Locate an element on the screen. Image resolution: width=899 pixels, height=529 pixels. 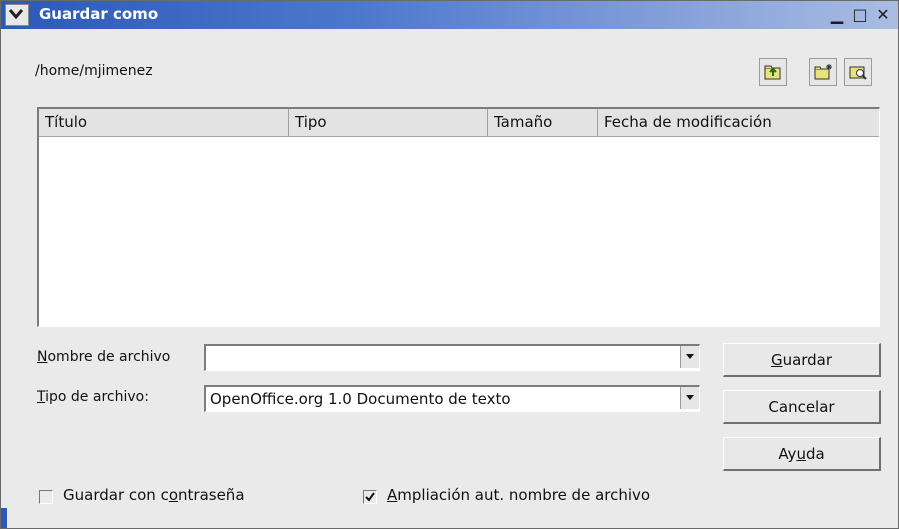
help-label-pre: Ay is located at coordinates (787, 454).